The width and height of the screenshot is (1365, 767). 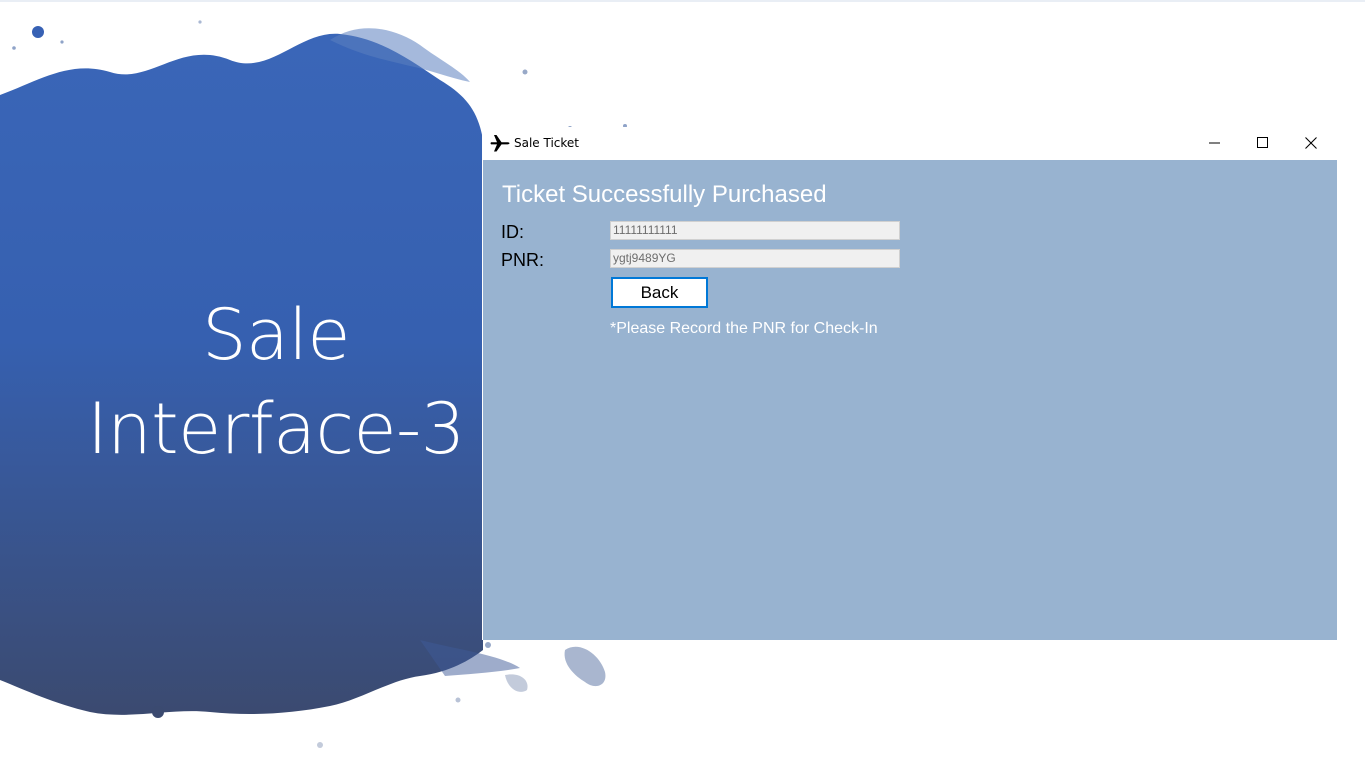 I want to click on window-titlebar: Sale Ticket, so click(x=909, y=143).